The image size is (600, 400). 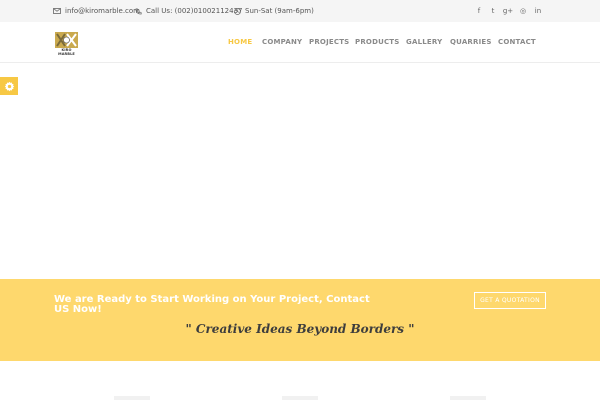 What do you see at coordinates (479, 11) in the screenshot?
I see `facebook-icon: f` at bounding box center [479, 11].